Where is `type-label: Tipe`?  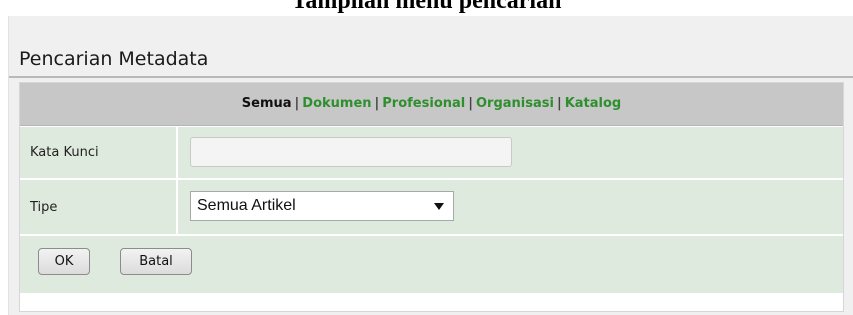
type-label: Tipe is located at coordinates (99, 207).